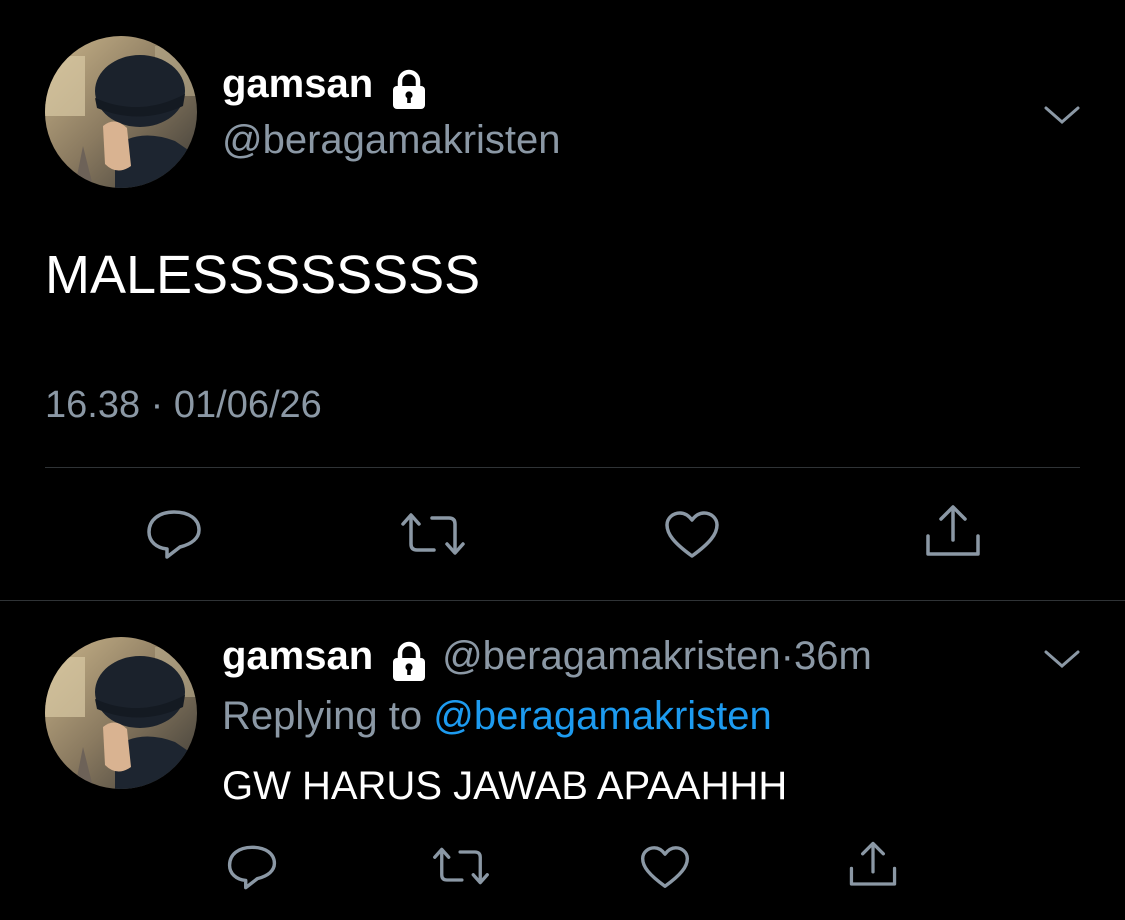 The height and width of the screenshot is (920, 1125). I want to click on replying-to-mention: @beragamakristen, so click(602, 716).